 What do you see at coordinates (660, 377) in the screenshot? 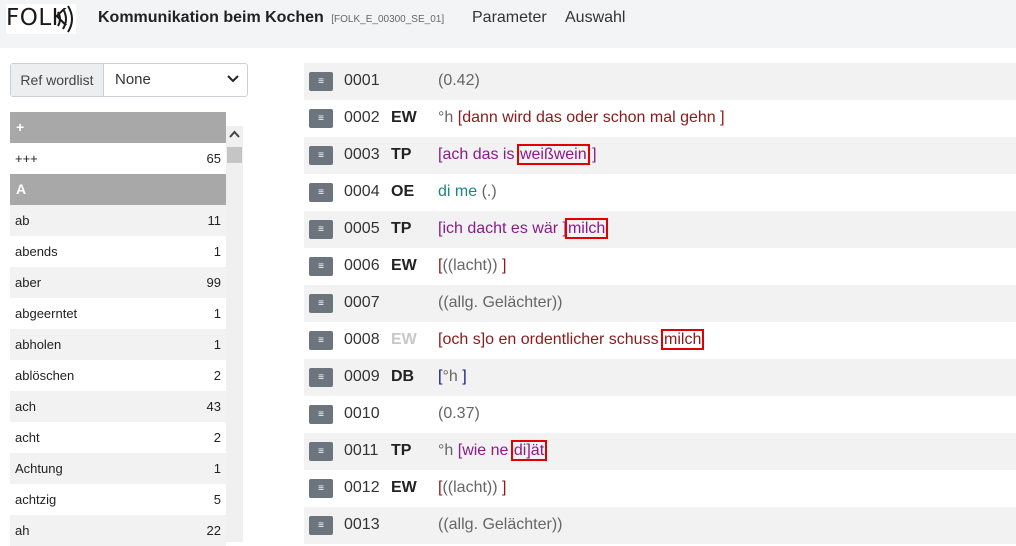
I see `transcript-line: ≡ 0009 DB [°h ]` at bounding box center [660, 377].